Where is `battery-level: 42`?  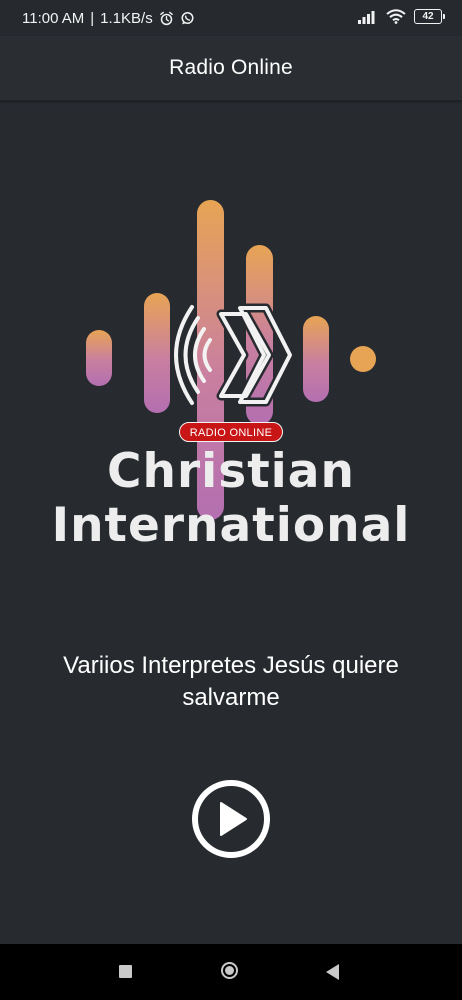 battery-level: 42 is located at coordinates (428, 16).